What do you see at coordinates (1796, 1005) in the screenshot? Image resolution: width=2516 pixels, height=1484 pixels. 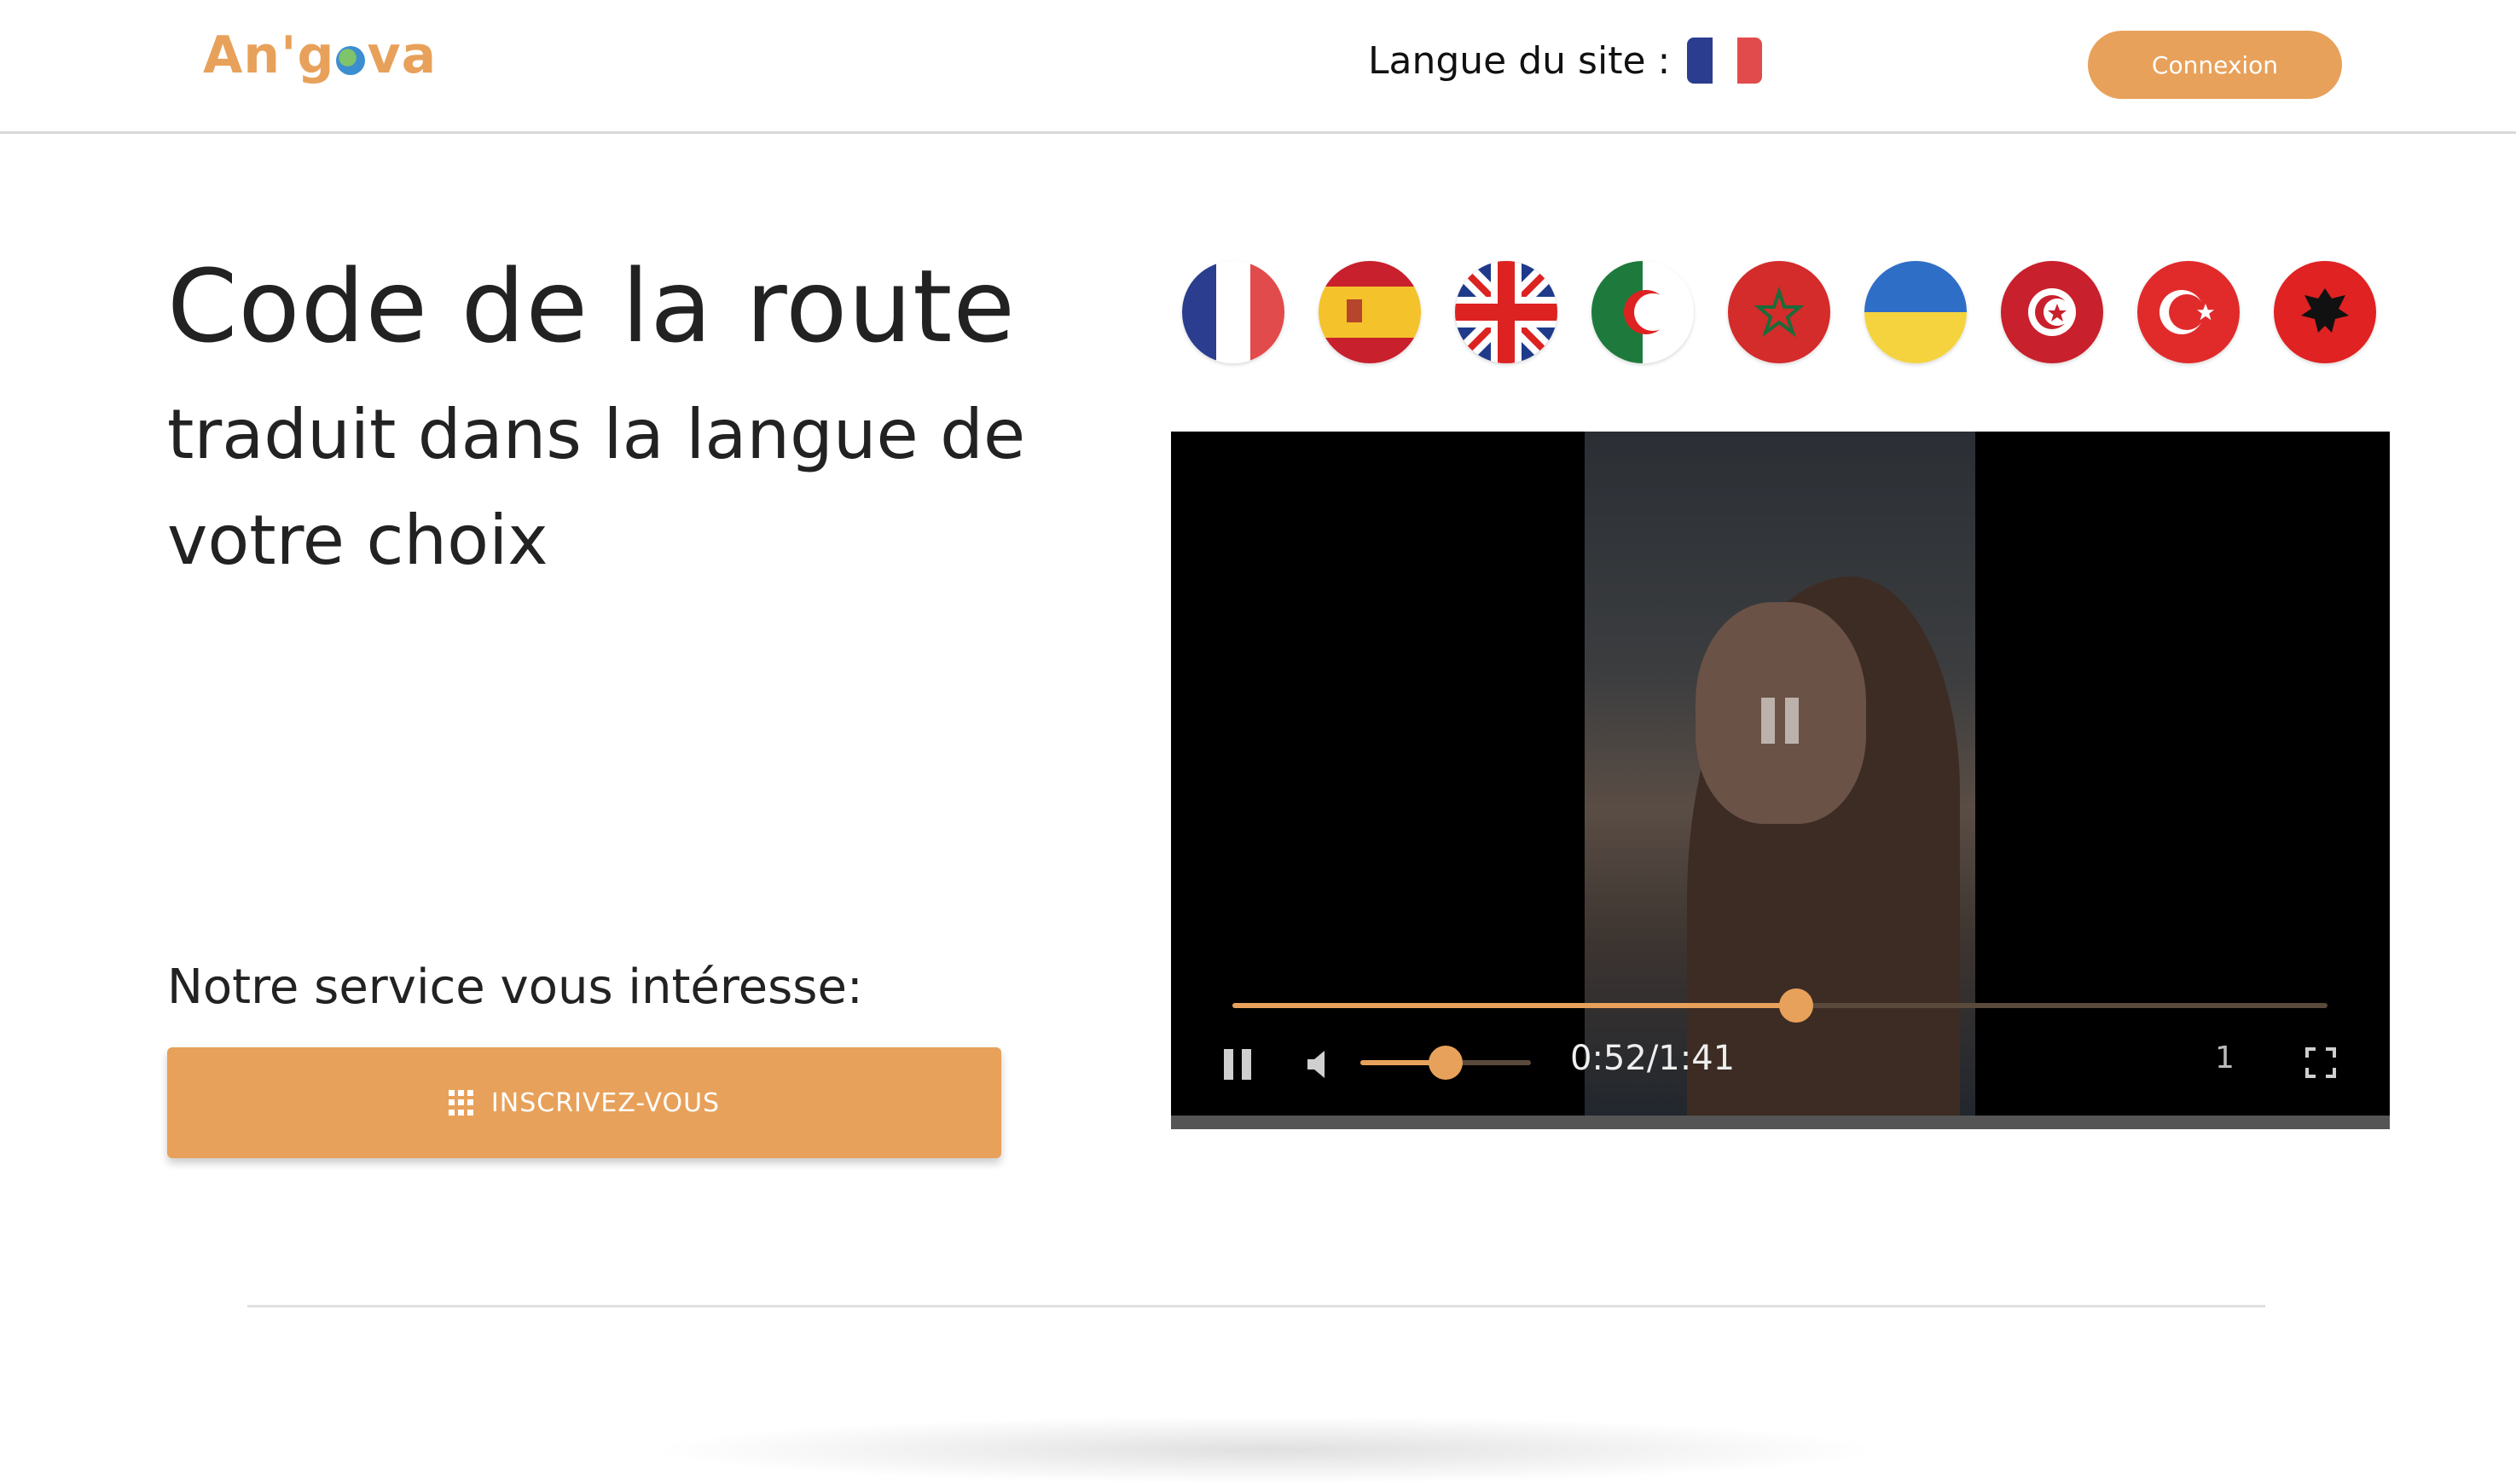 I see `progress-handle` at bounding box center [1796, 1005].